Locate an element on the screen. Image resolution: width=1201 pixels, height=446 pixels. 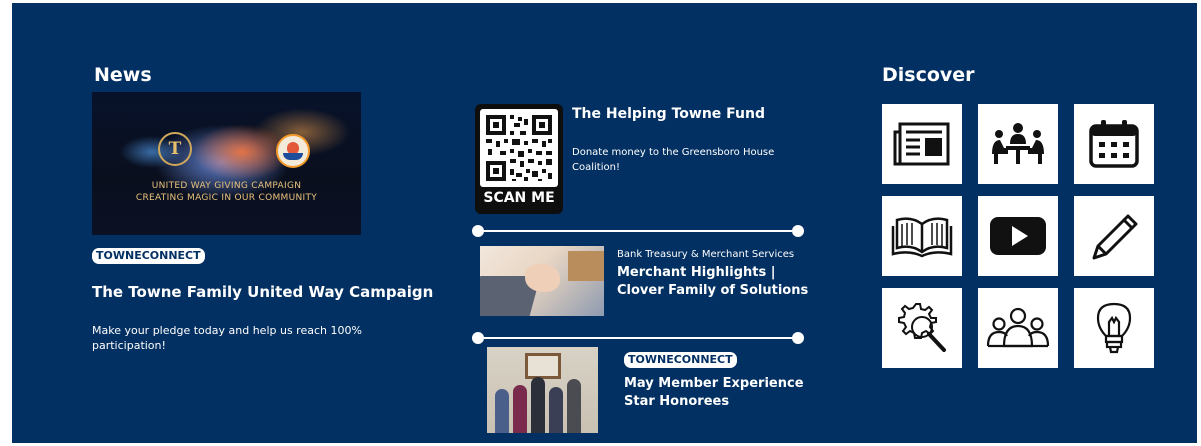
laurel-logo-icon: T is located at coordinates (175, 149).